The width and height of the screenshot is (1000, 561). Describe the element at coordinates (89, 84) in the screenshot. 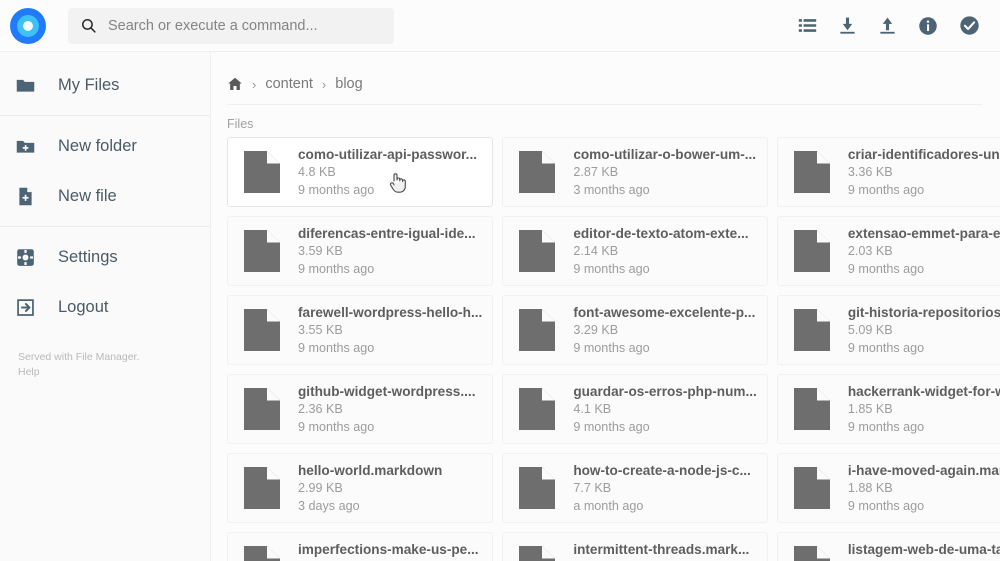

I see `sidebar-item-label: My Files` at that location.